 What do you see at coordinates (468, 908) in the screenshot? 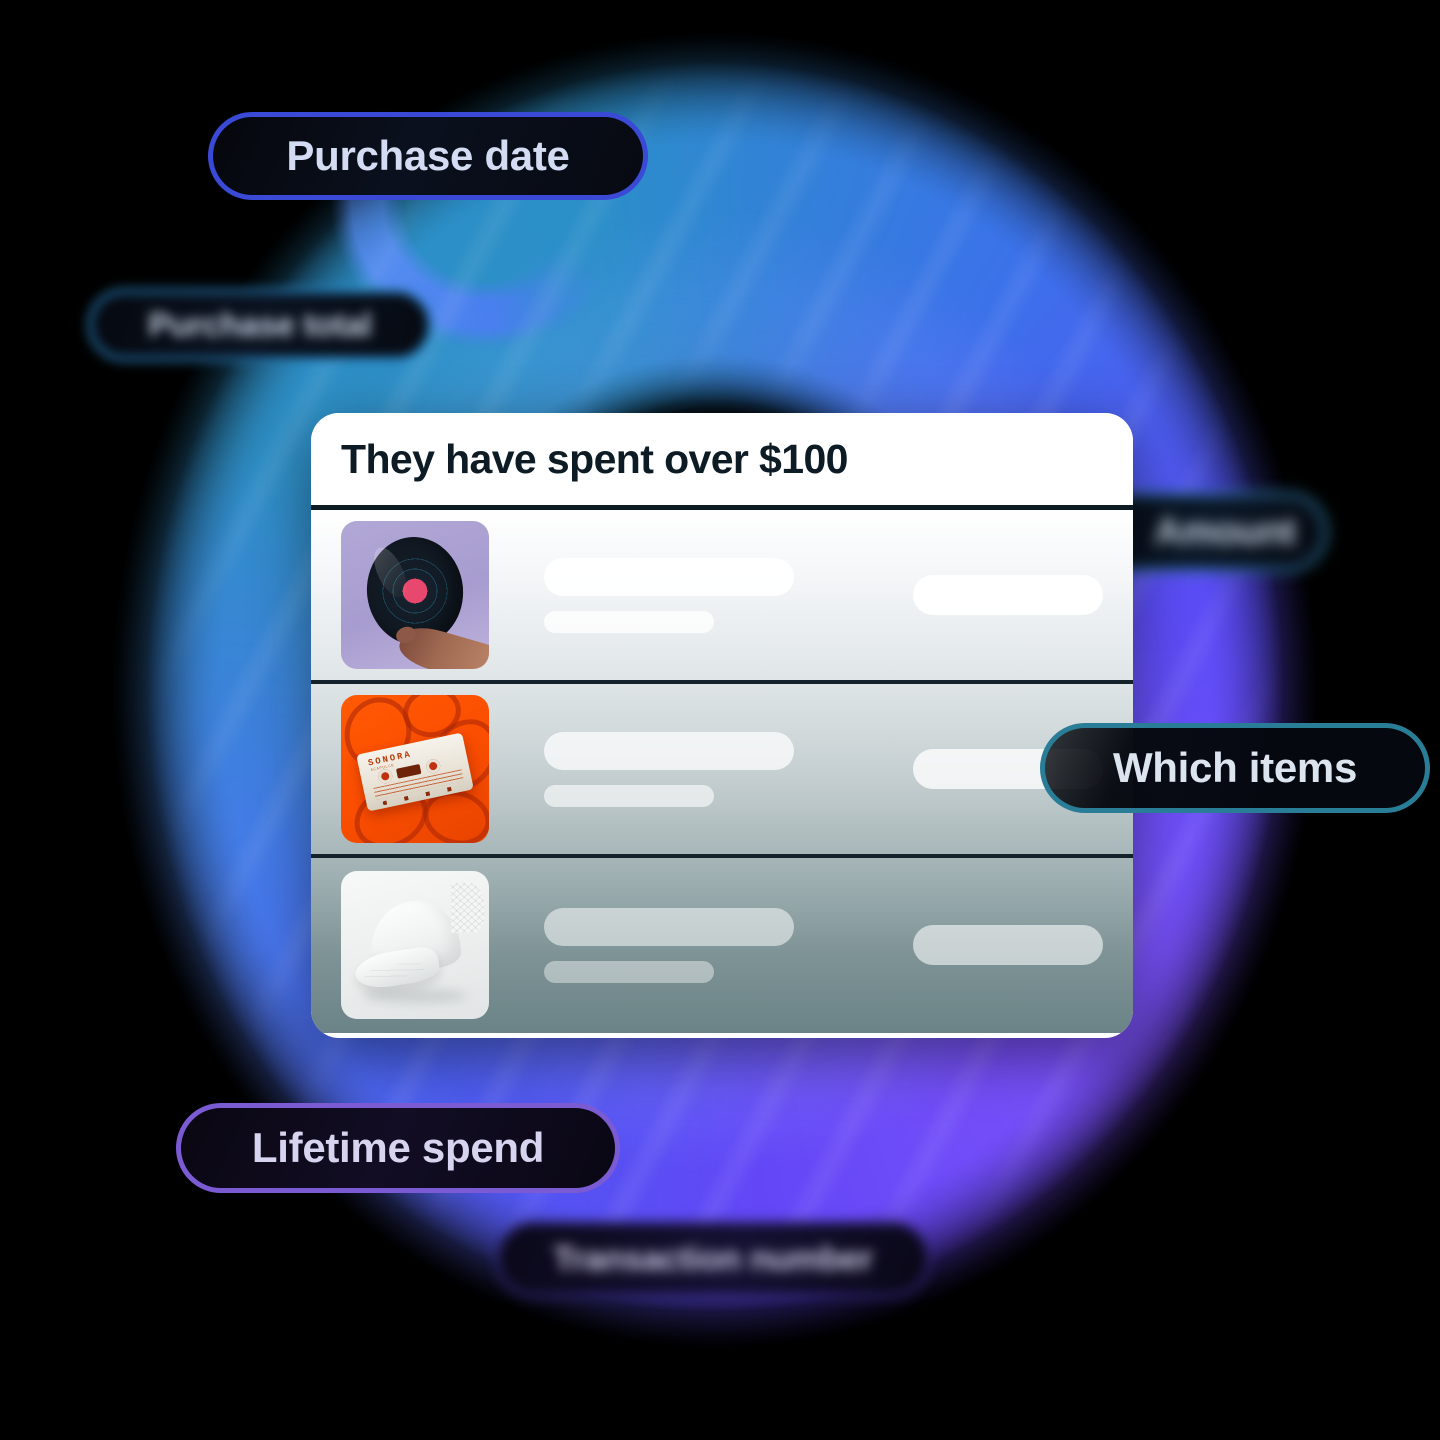
I see `cap-mesh-panel` at bounding box center [468, 908].